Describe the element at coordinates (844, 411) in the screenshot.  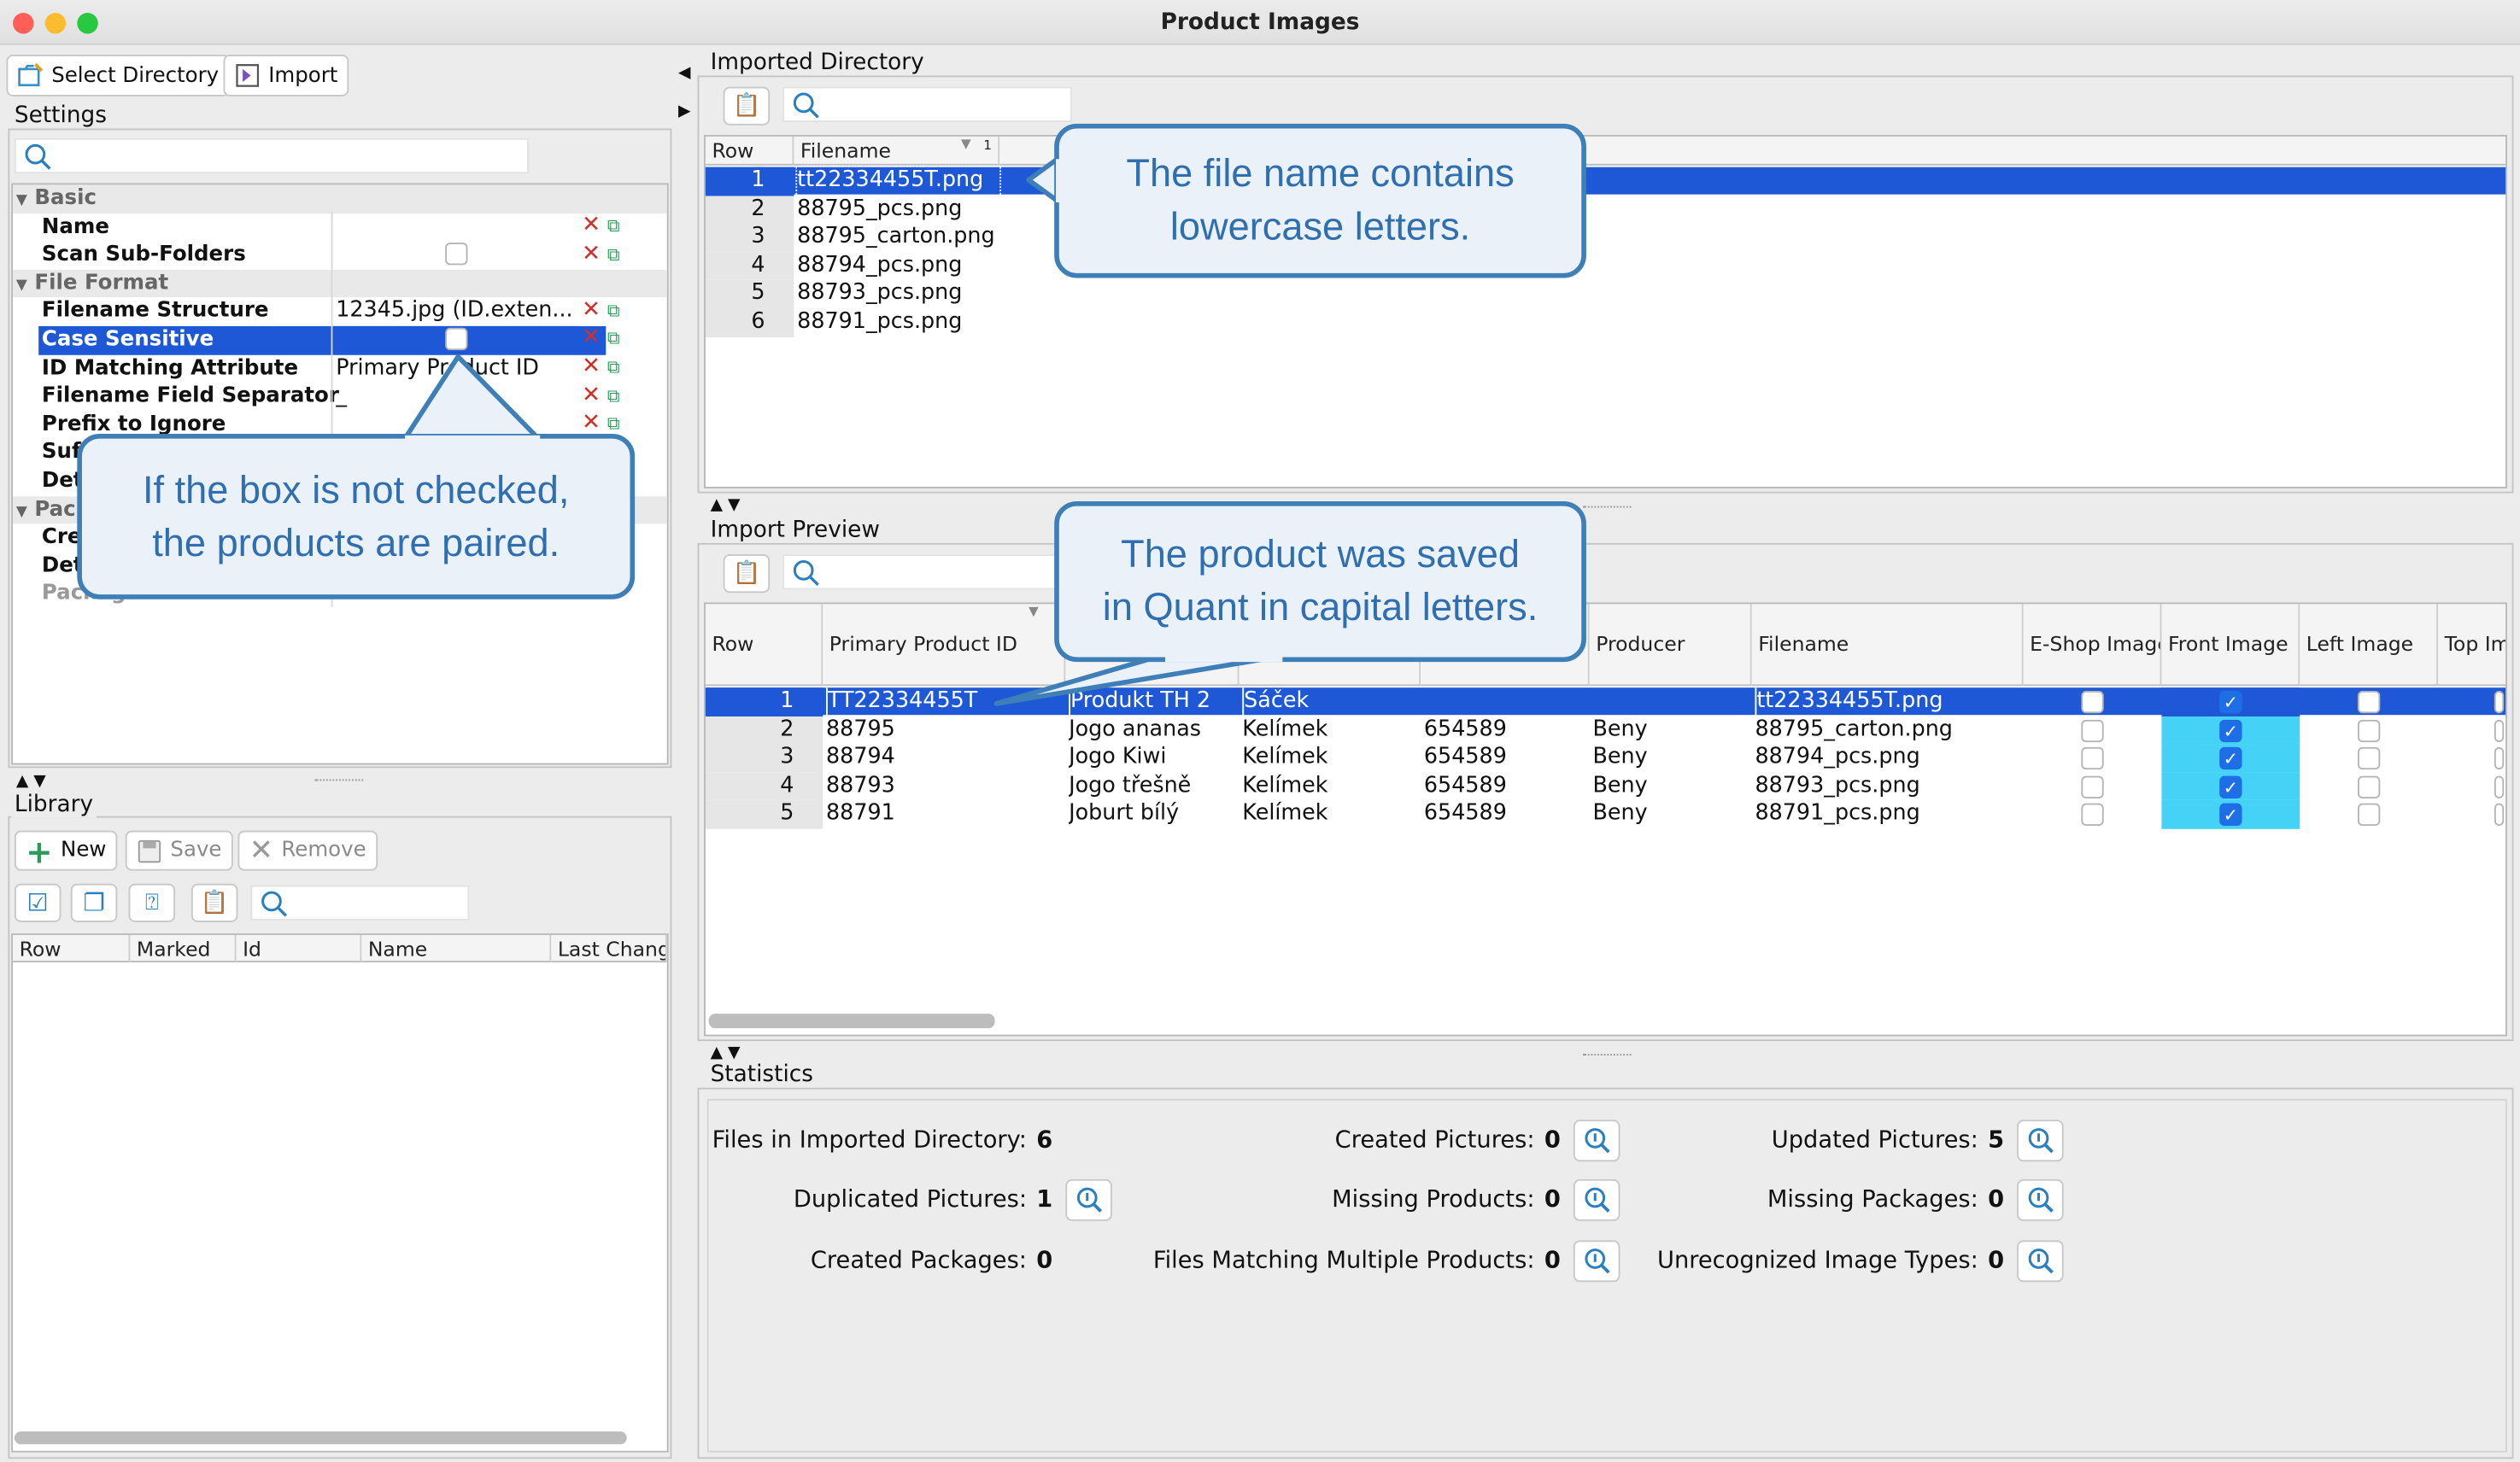
I see `callout-pointer-joins` at that location.